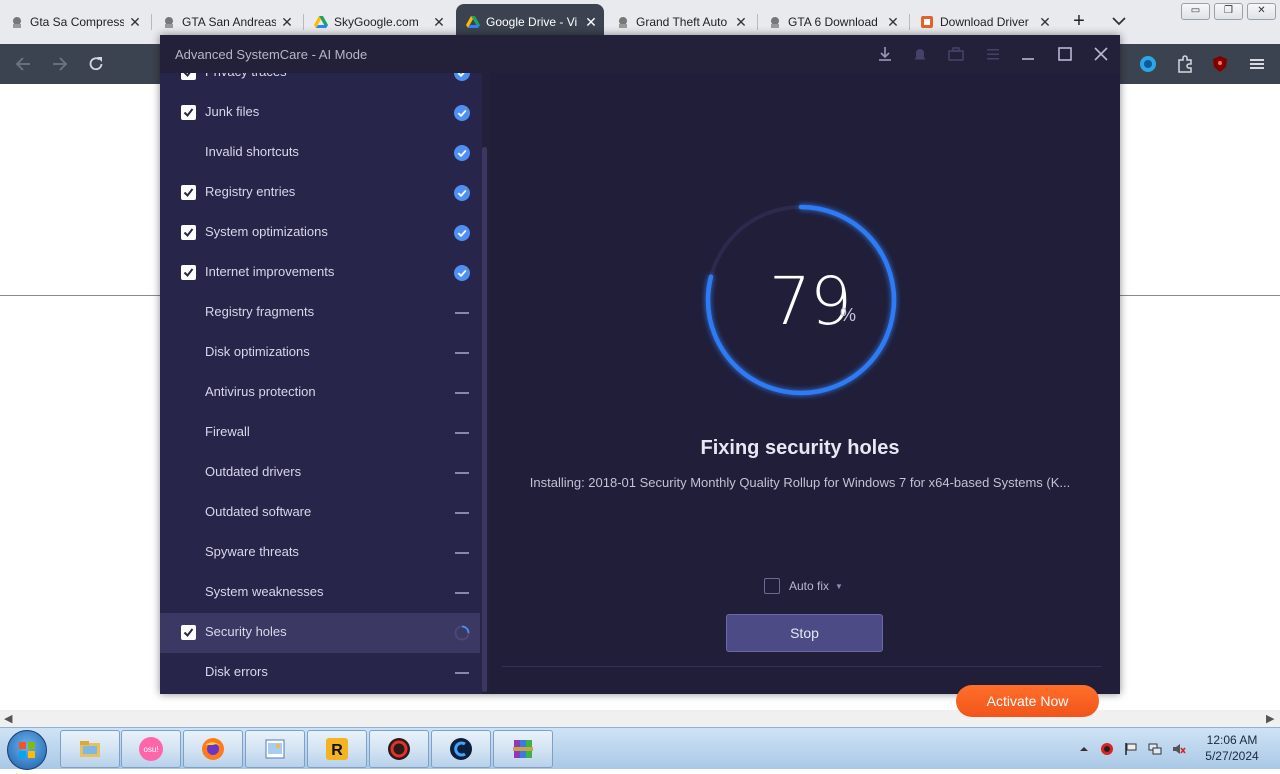  What do you see at coordinates (885, 54) in the screenshot?
I see `download-icon` at bounding box center [885, 54].